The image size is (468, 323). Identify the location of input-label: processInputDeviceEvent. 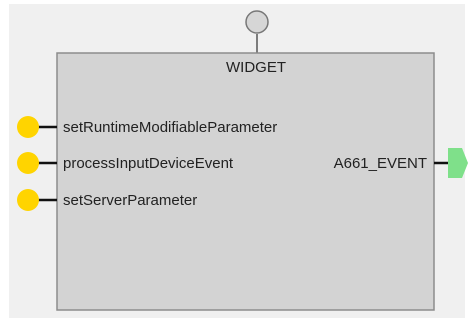
(148, 163).